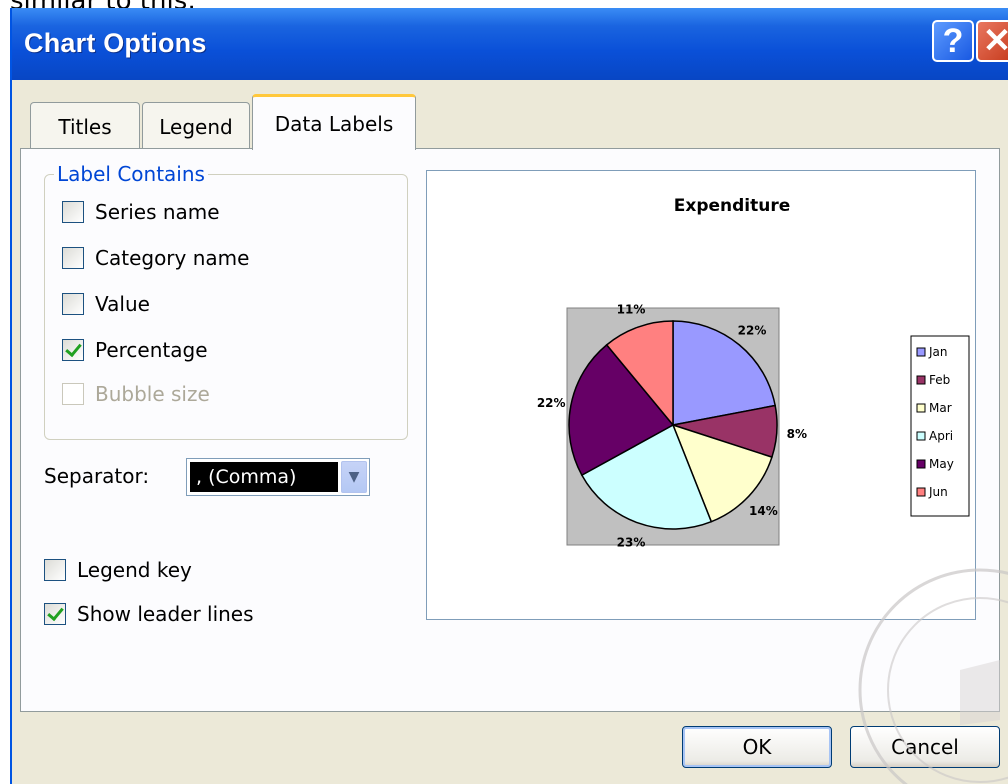 The image size is (1008, 784). I want to click on series-name-box, so click(73, 212).